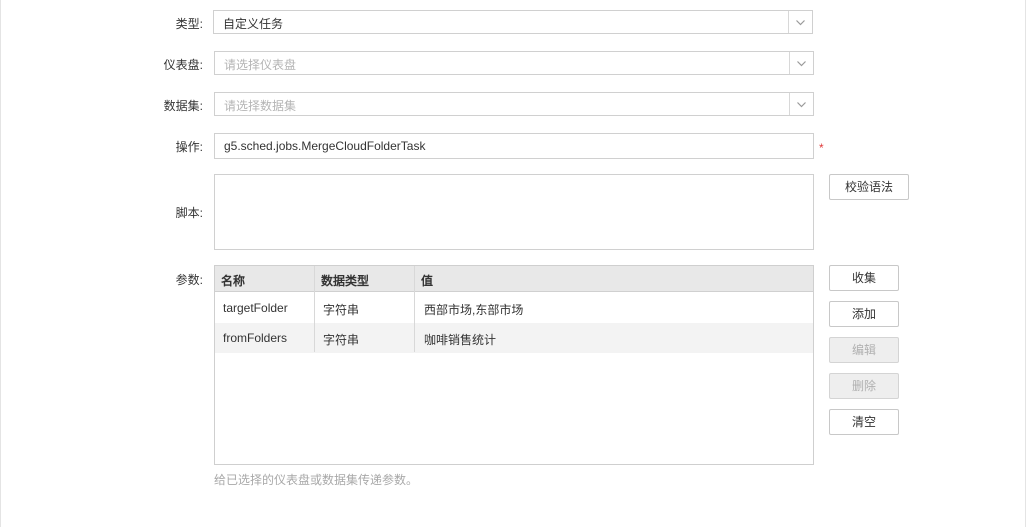 Image resolution: width=1026 pixels, height=527 pixels. Describe the element at coordinates (255, 338) in the screenshot. I see `param-name: fromFolders` at that location.